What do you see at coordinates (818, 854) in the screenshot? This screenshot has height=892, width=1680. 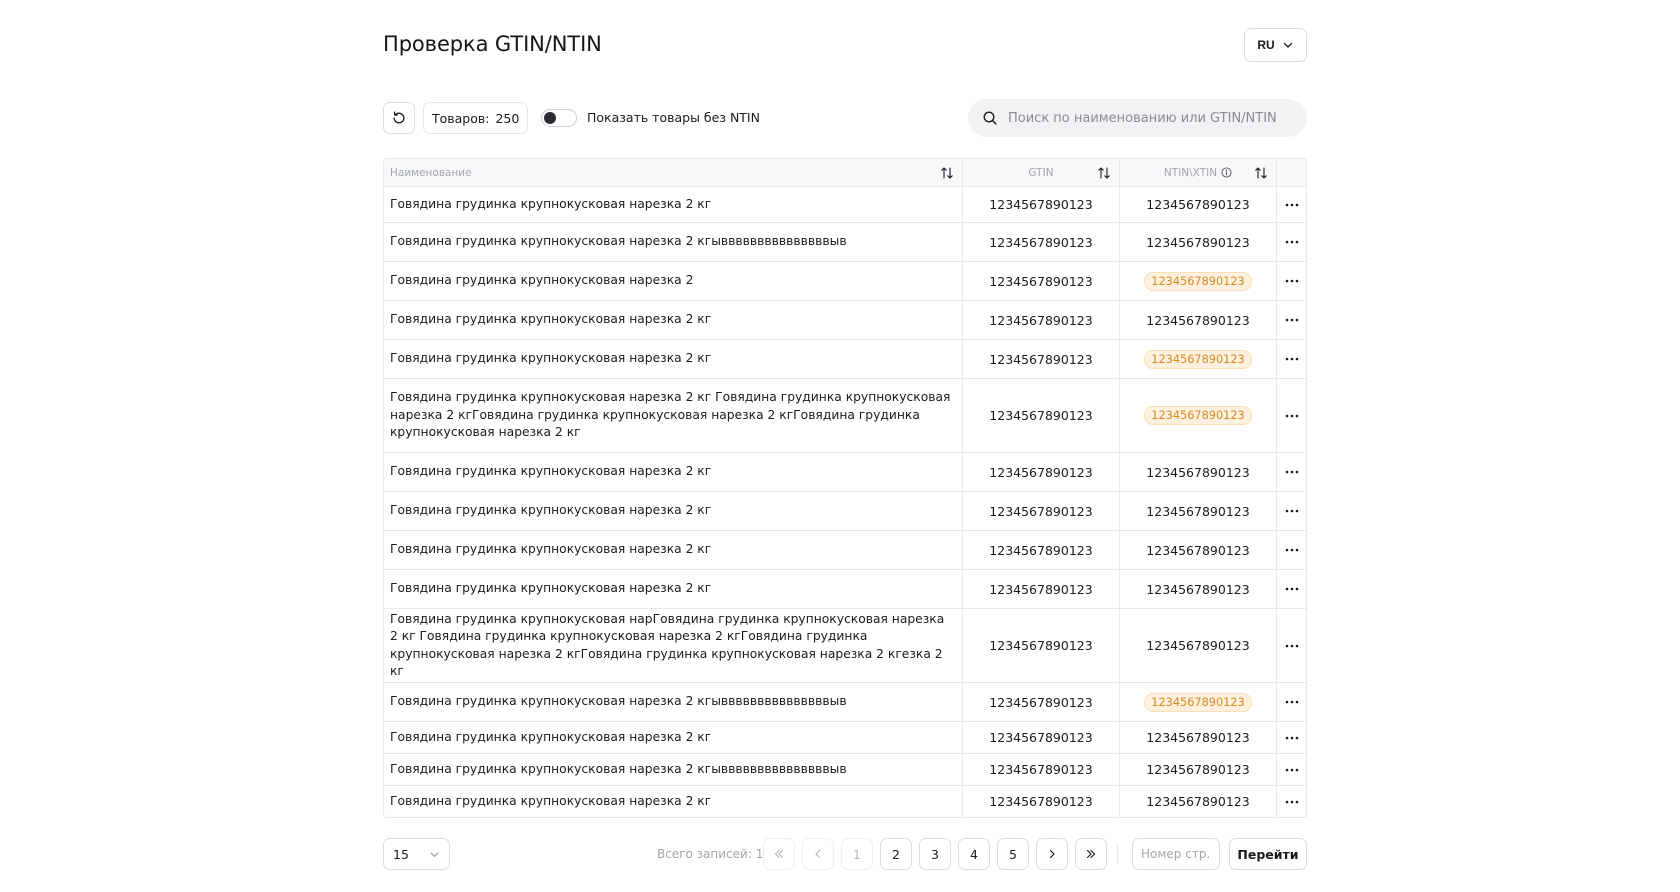 I see `prev-page-button` at bounding box center [818, 854].